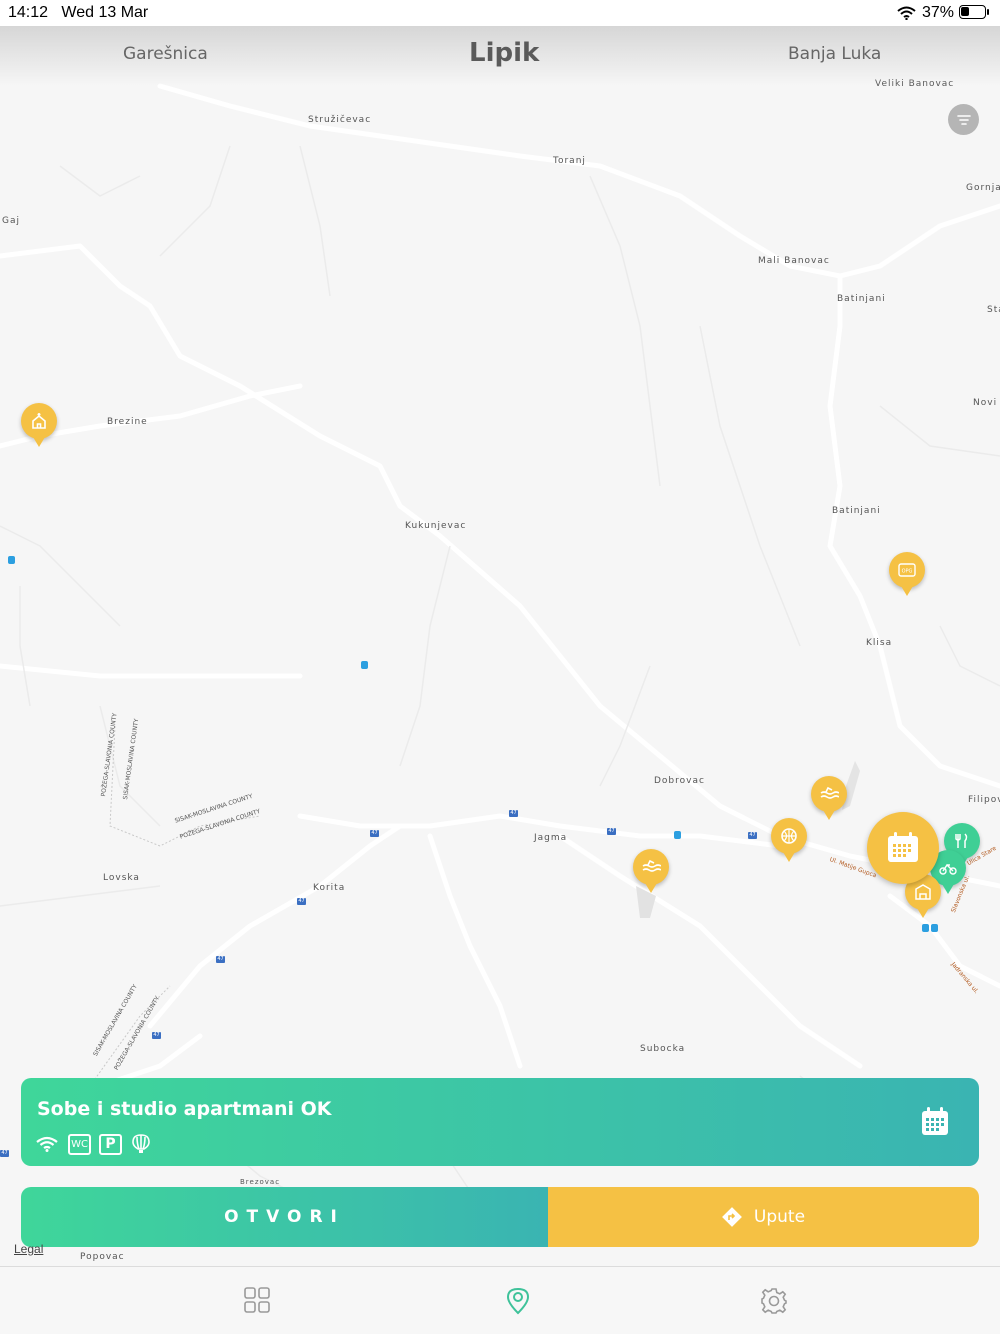 This screenshot has height=1334, width=1000. What do you see at coordinates (28, 1249) in the screenshot?
I see `legal-link: Legal` at bounding box center [28, 1249].